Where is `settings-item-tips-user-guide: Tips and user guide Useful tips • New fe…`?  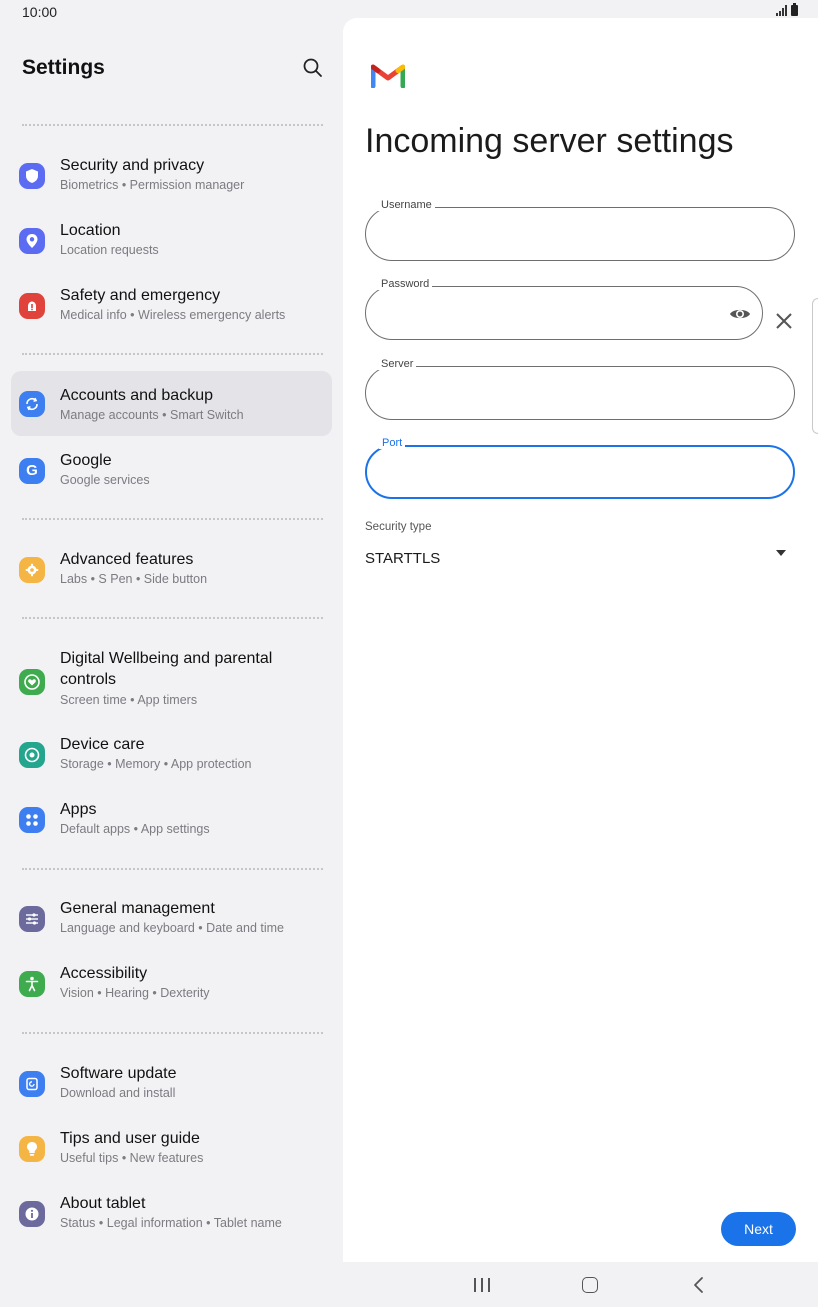 settings-item-tips-user-guide: Tips and user guide Useful tips • New fe… is located at coordinates (171, 1148).